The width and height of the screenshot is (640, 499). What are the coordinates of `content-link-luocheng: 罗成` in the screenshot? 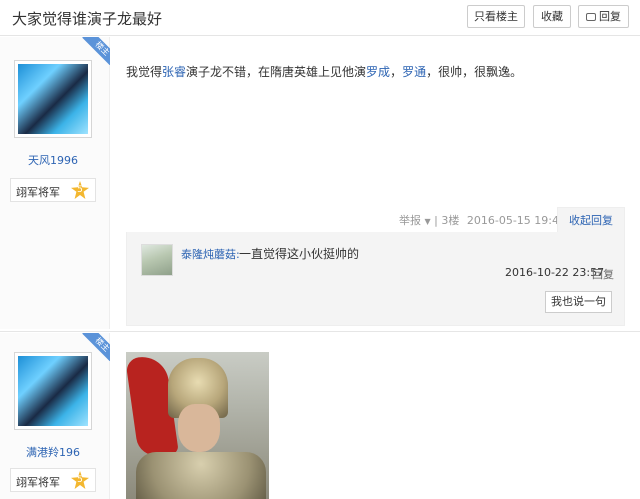 It's located at (378, 72).